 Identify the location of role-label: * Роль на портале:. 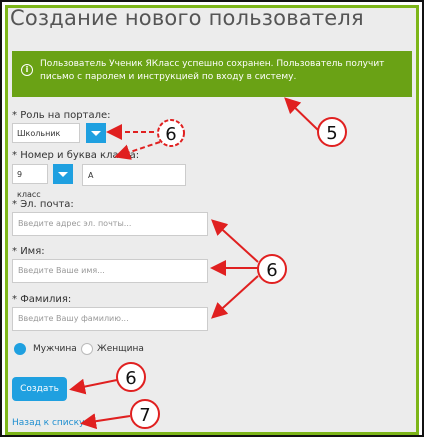
(61, 115).